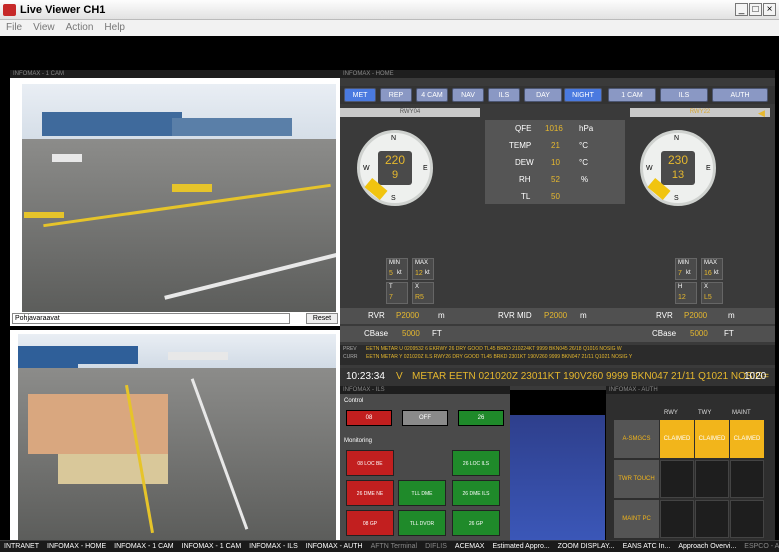 This screenshot has height=552, width=779. I want to click on tab-ils: ILS, so click(504, 95).